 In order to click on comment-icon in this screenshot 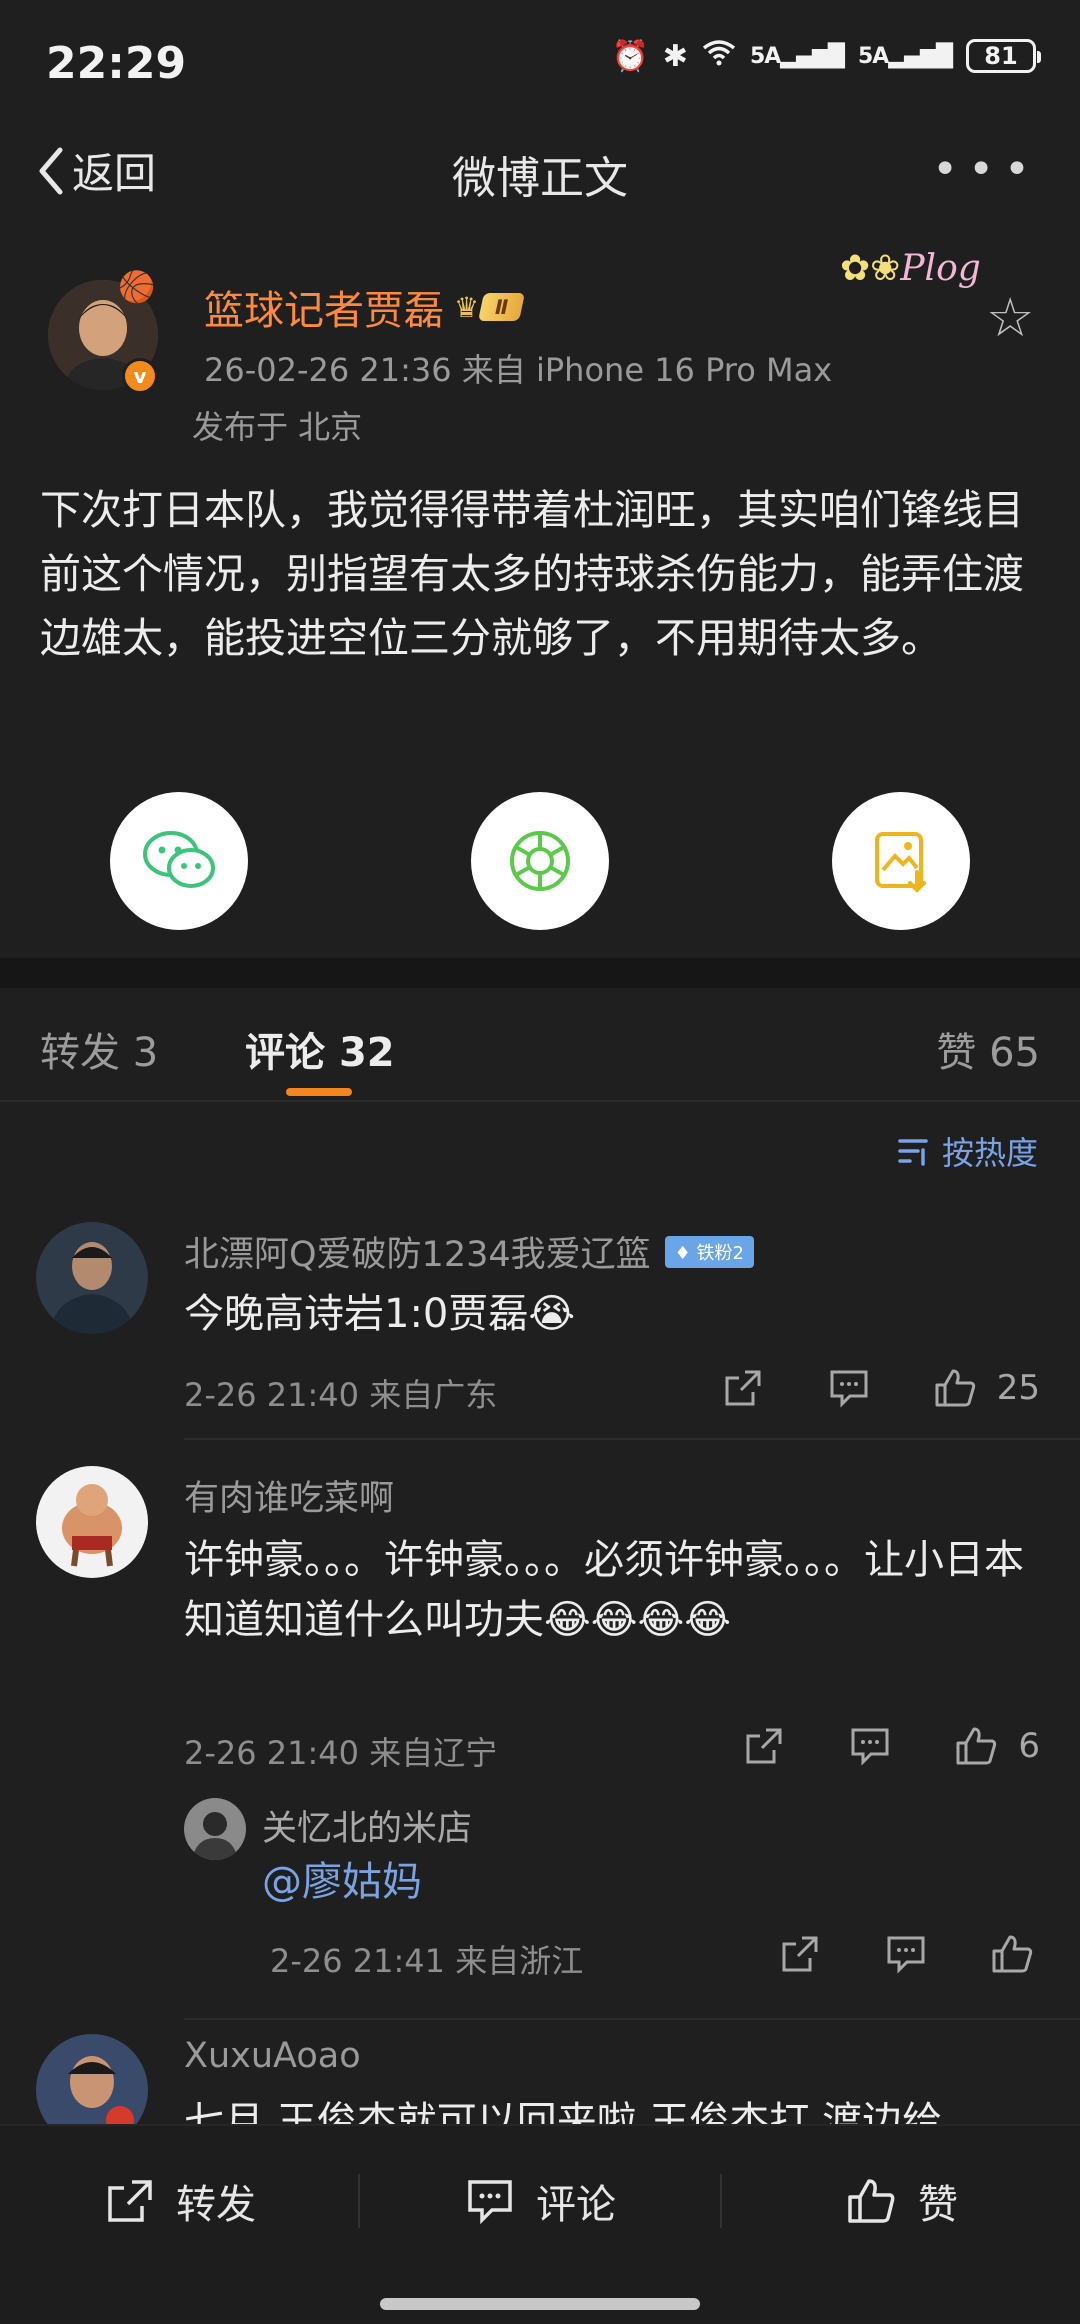, I will do `click(490, 2202)`.